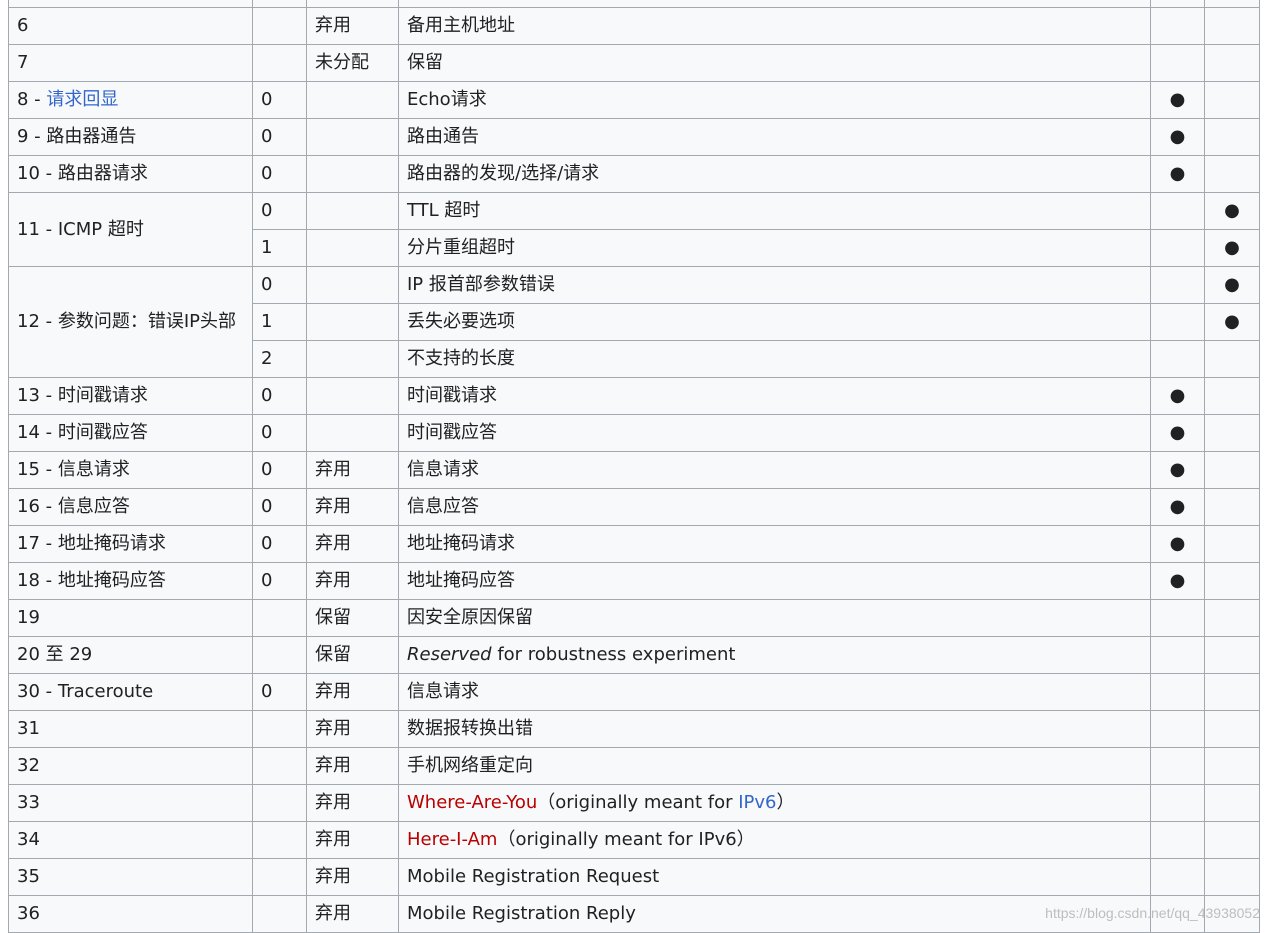  I want to click on description-cell: 地址掩码应答, so click(775, 581).